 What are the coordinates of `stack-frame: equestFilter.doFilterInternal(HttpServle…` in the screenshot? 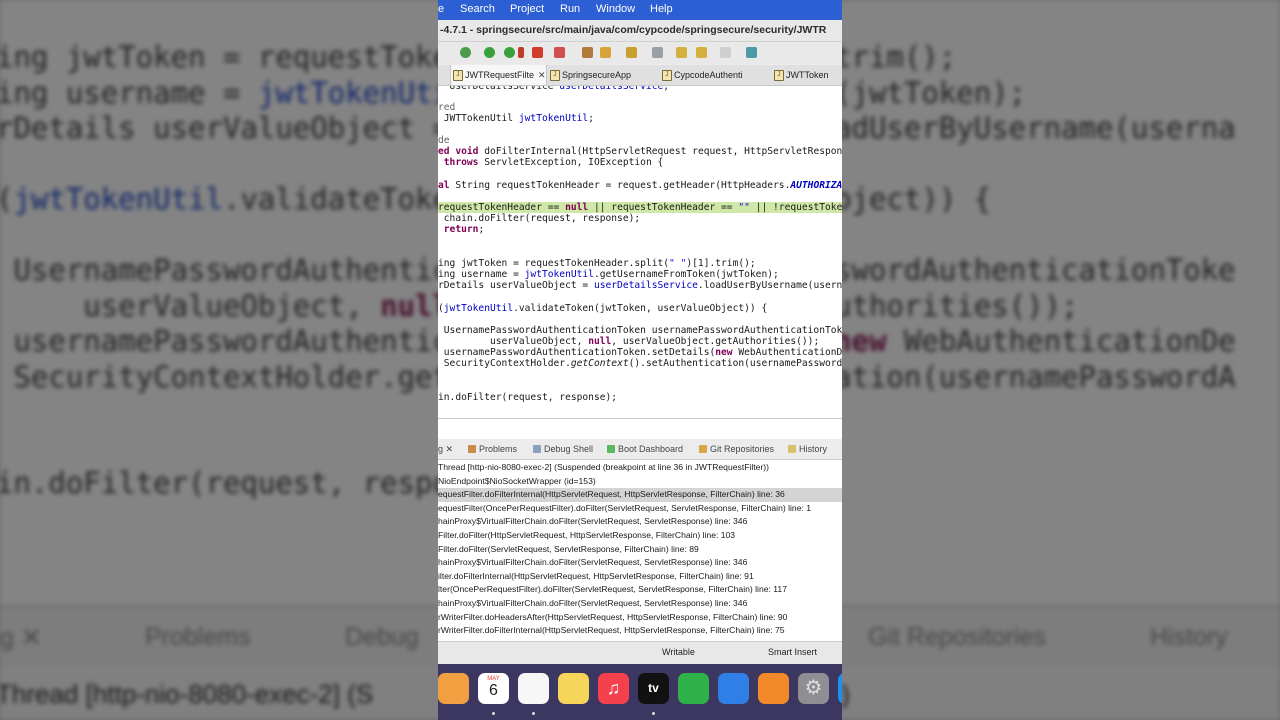 It's located at (640, 495).